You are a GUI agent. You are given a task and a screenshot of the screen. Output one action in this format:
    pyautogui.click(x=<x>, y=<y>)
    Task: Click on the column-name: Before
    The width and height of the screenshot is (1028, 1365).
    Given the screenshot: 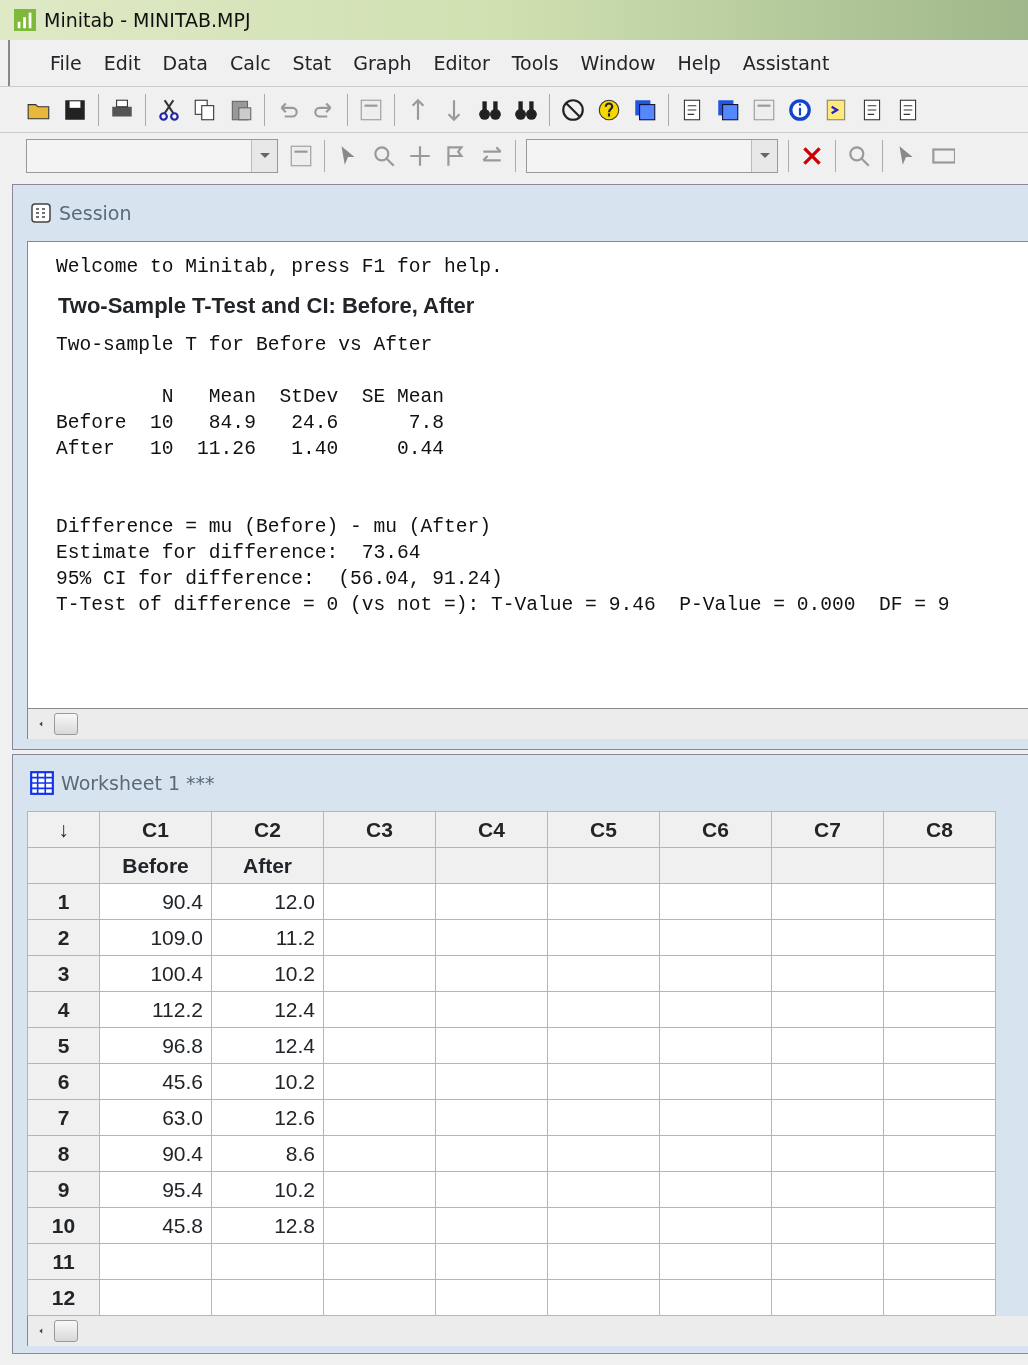 What is the action you would take?
    pyautogui.click(x=155, y=865)
    